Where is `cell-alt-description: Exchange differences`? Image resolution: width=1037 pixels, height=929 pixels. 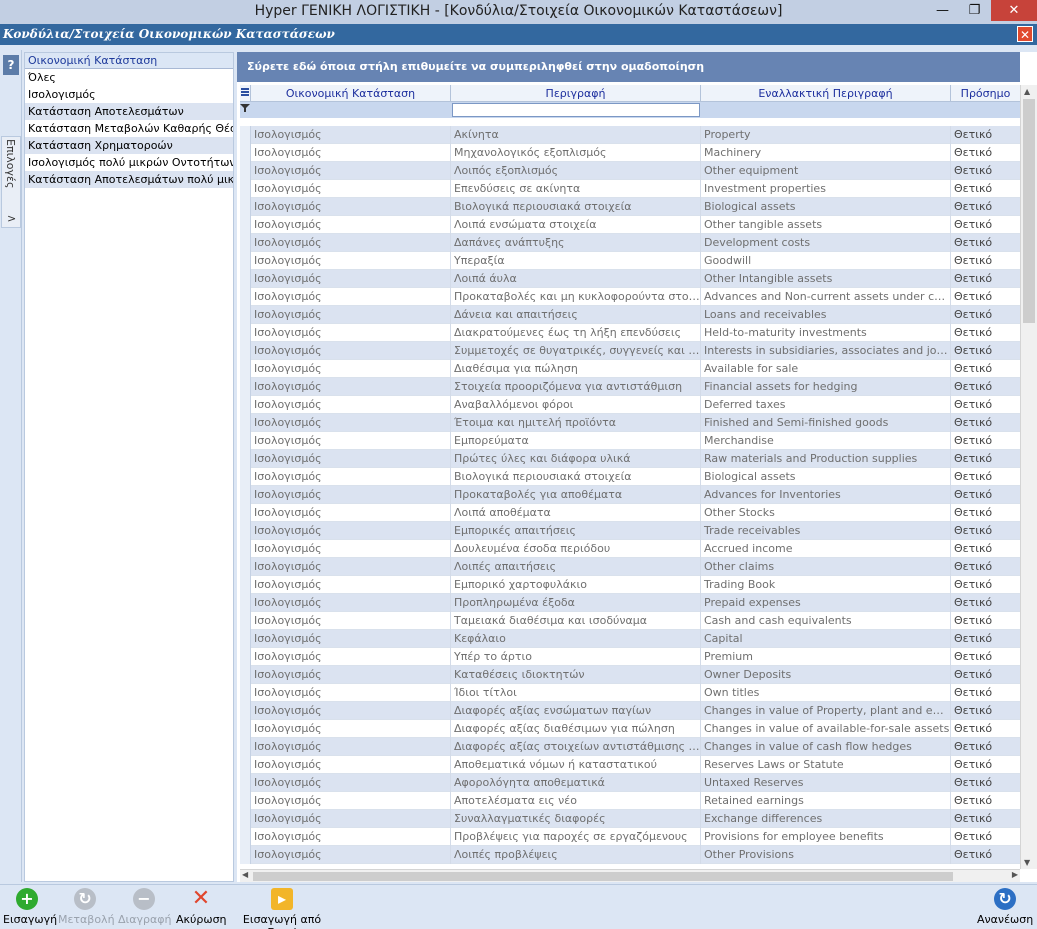
cell-alt-description: Exchange differences is located at coordinates (826, 819).